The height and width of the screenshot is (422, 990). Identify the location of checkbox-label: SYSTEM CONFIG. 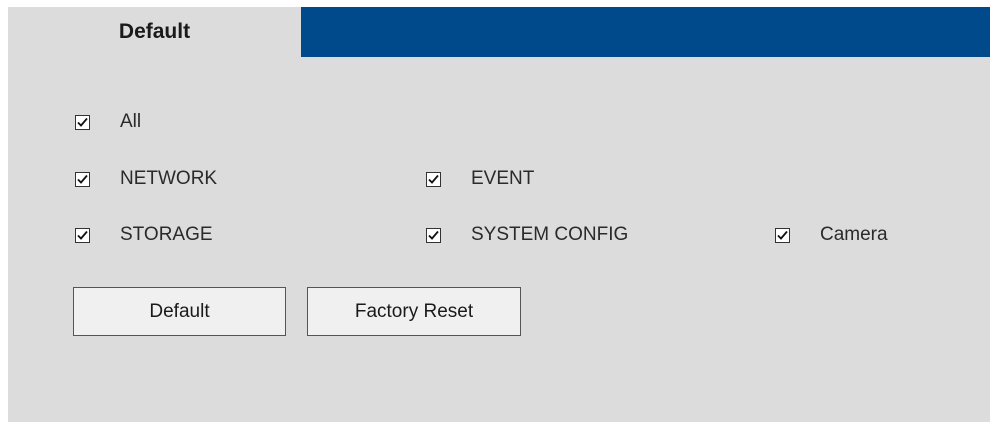
(550, 234).